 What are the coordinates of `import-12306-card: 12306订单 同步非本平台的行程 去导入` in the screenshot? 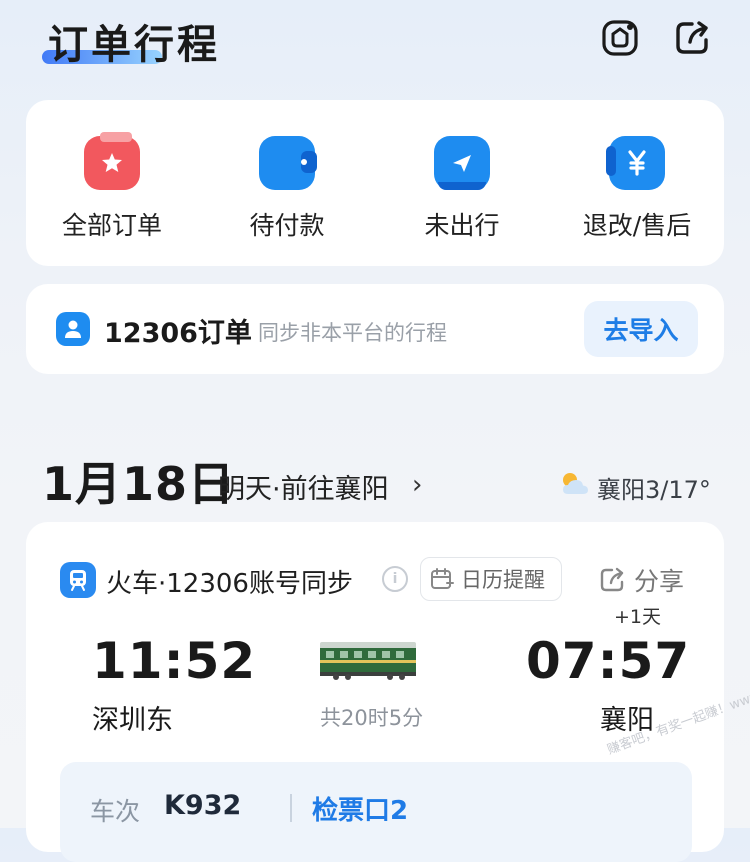 It's located at (375, 329).